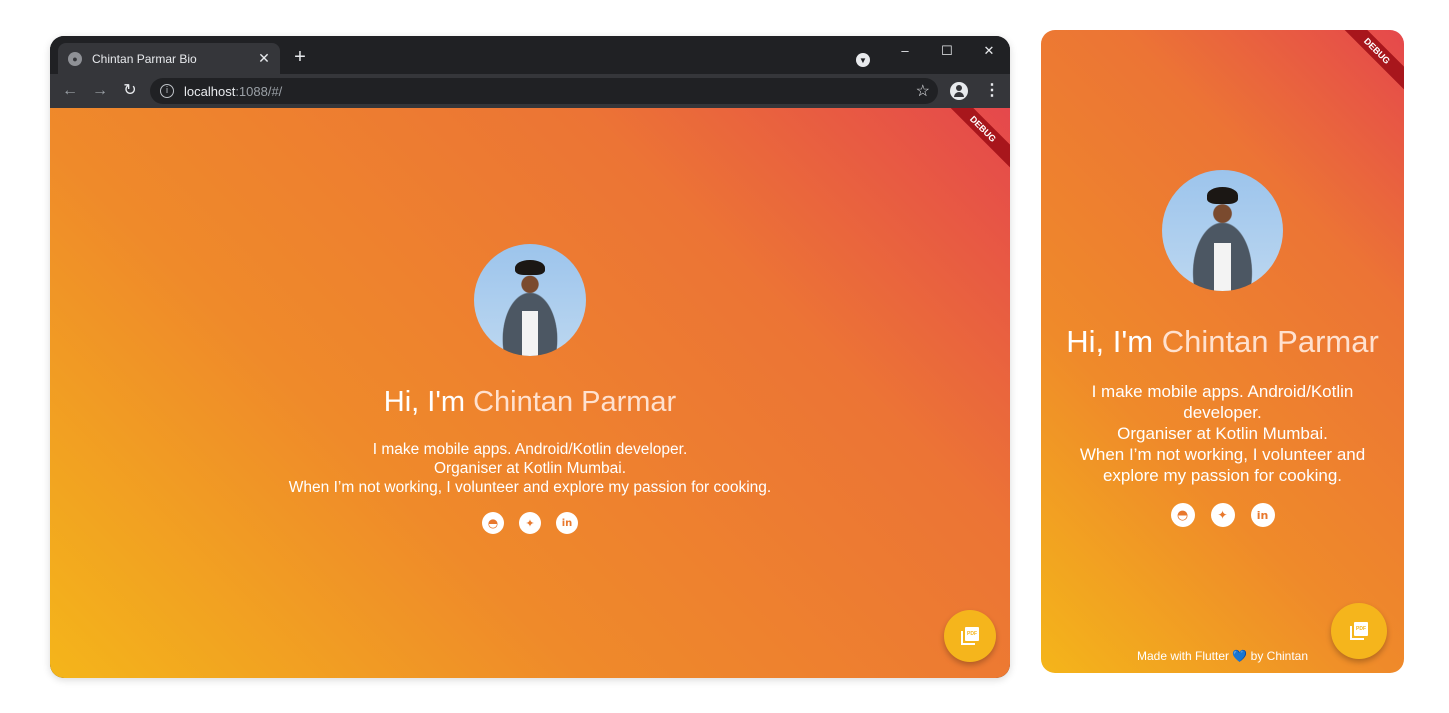  I want to click on tab-close-icon: ✕, so click(264, 59).